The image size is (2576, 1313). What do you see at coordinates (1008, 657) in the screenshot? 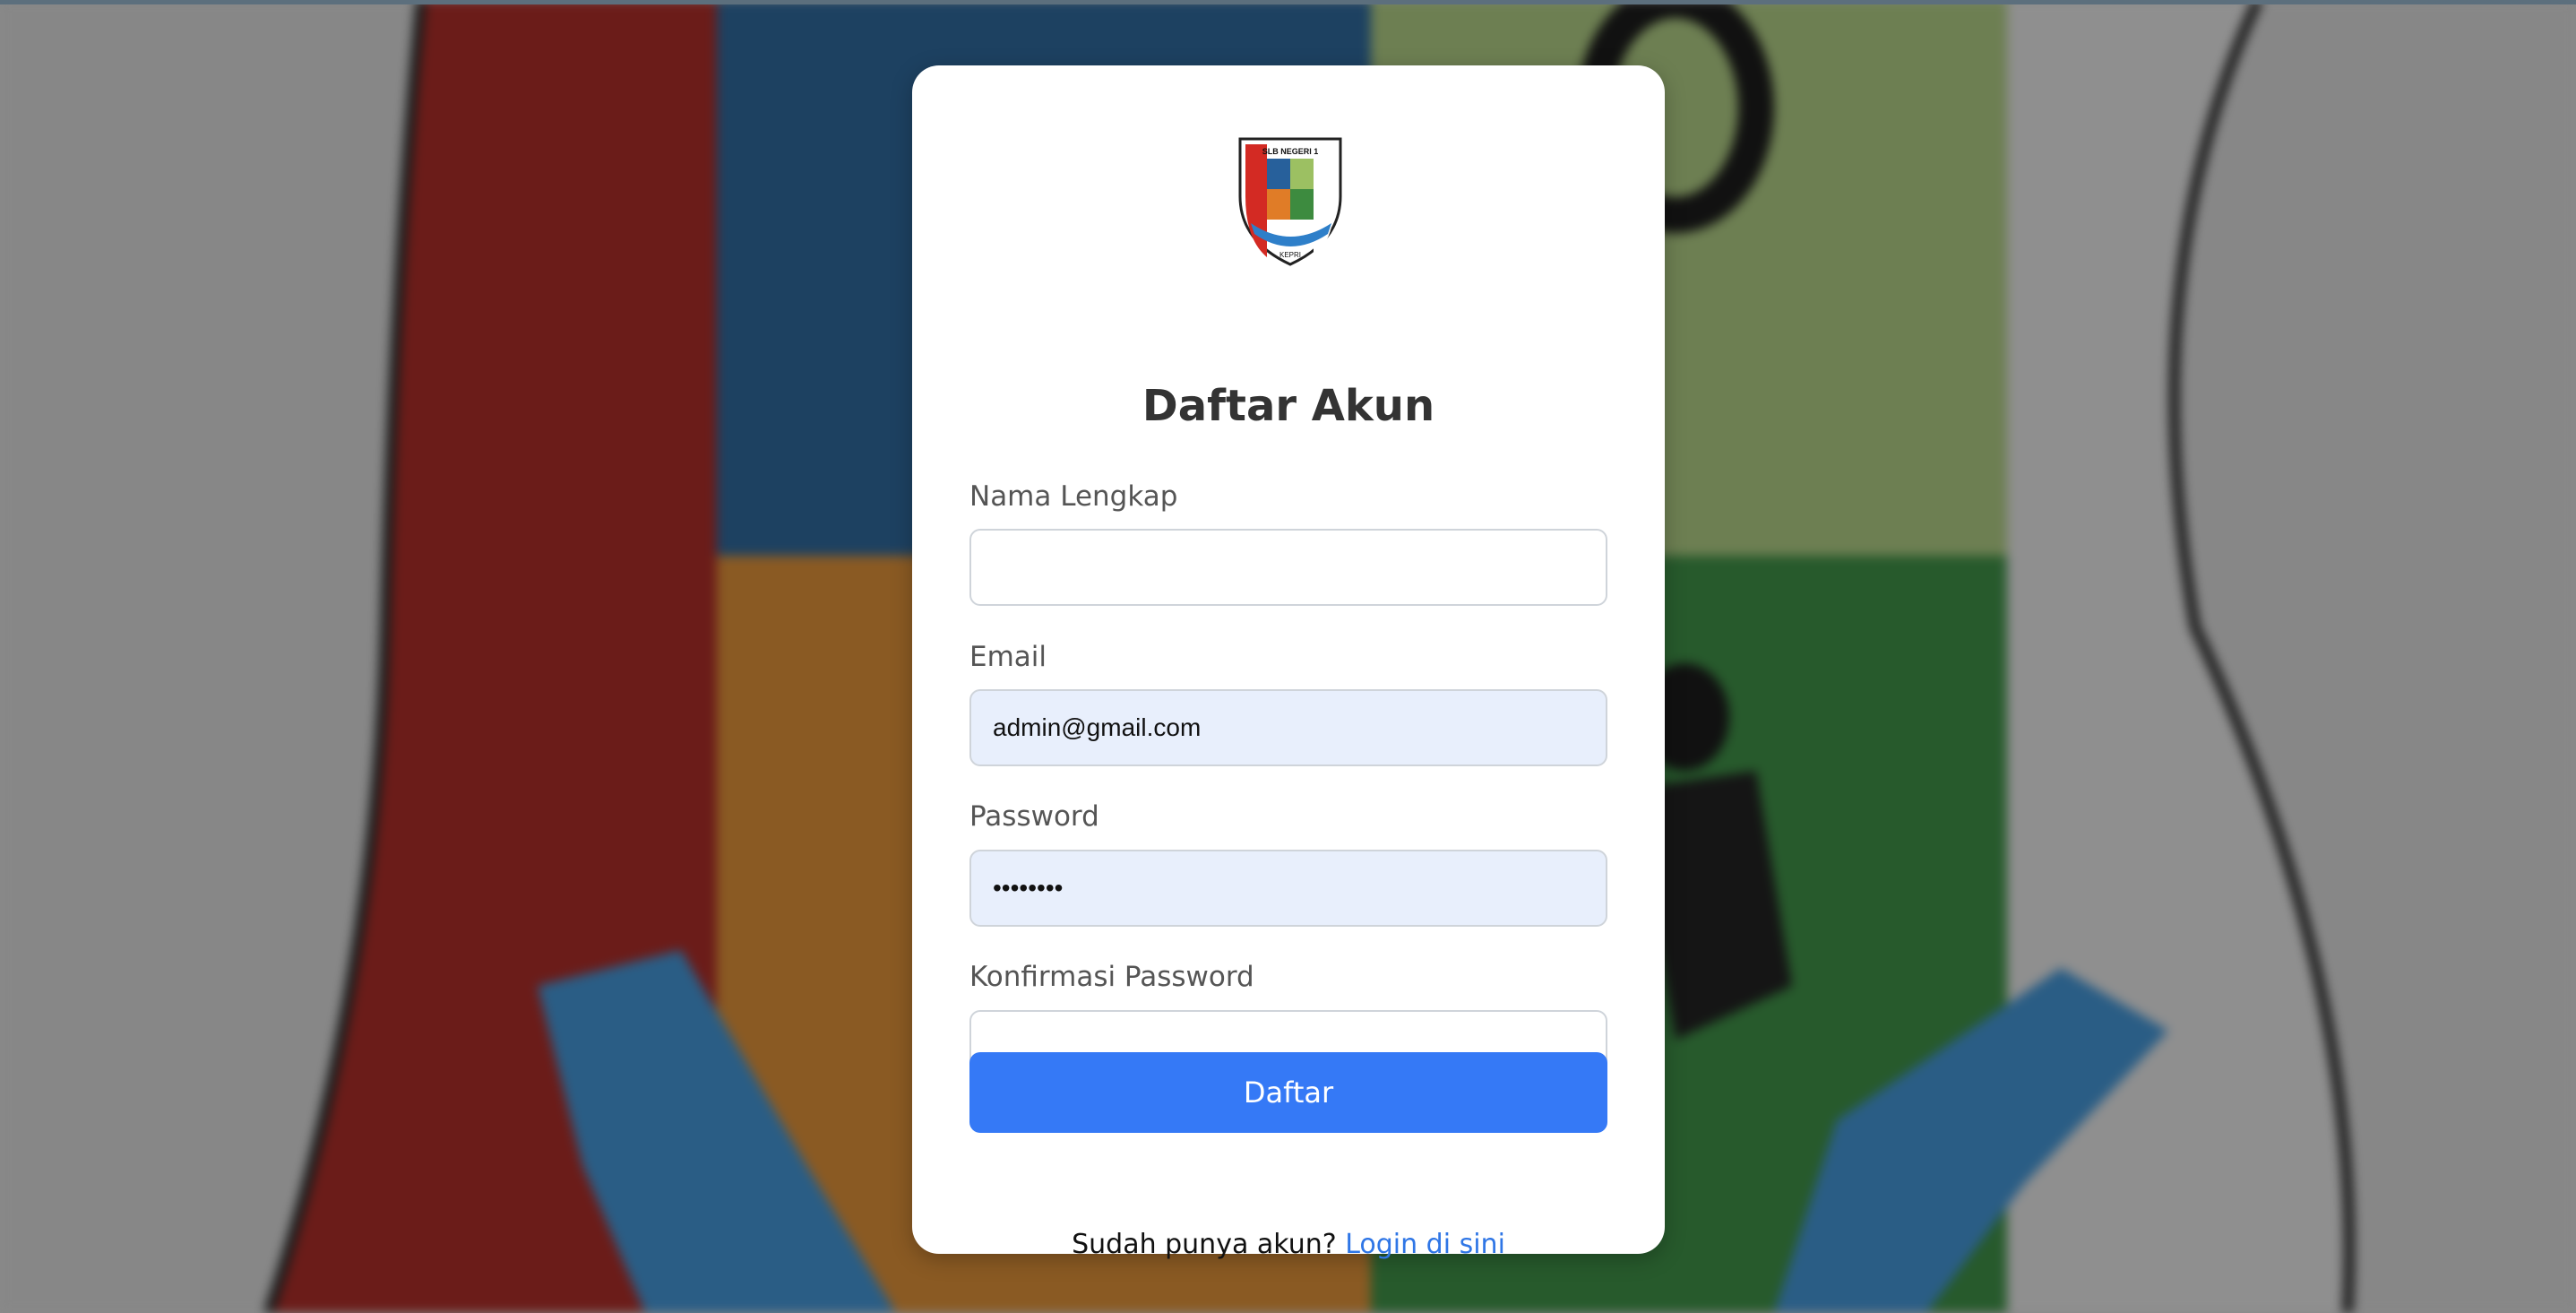
I see `label-email: Email` at bounding box center [1008, 657].